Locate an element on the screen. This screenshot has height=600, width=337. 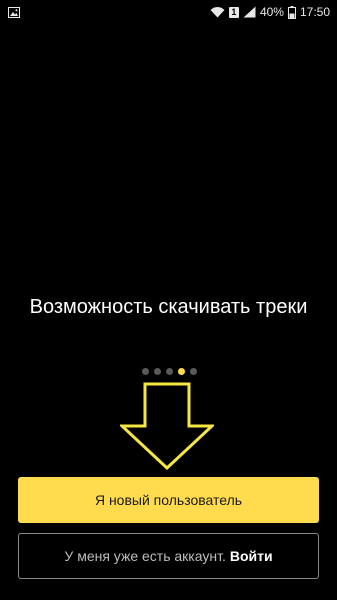
battery-icon is located at coordinates (291, 12).